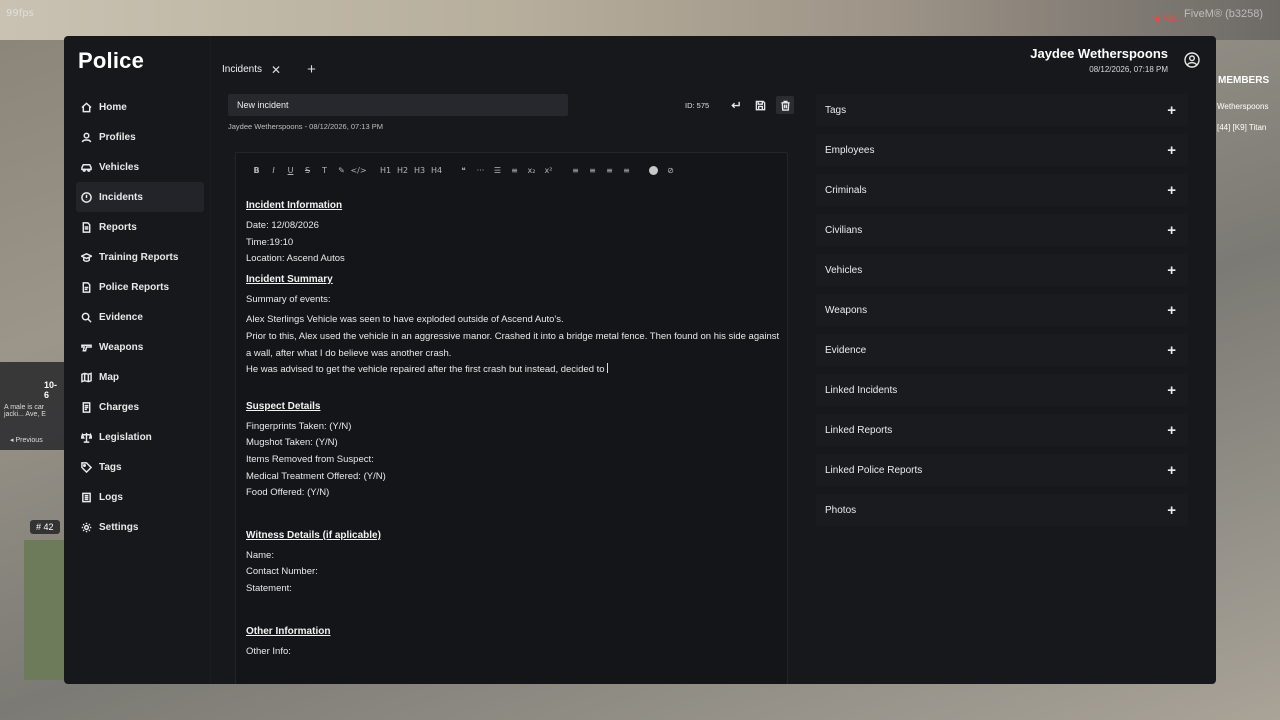  Describe the element at coordinates (111, 60) in the screenshot. I see `app-title: Police` at that location.